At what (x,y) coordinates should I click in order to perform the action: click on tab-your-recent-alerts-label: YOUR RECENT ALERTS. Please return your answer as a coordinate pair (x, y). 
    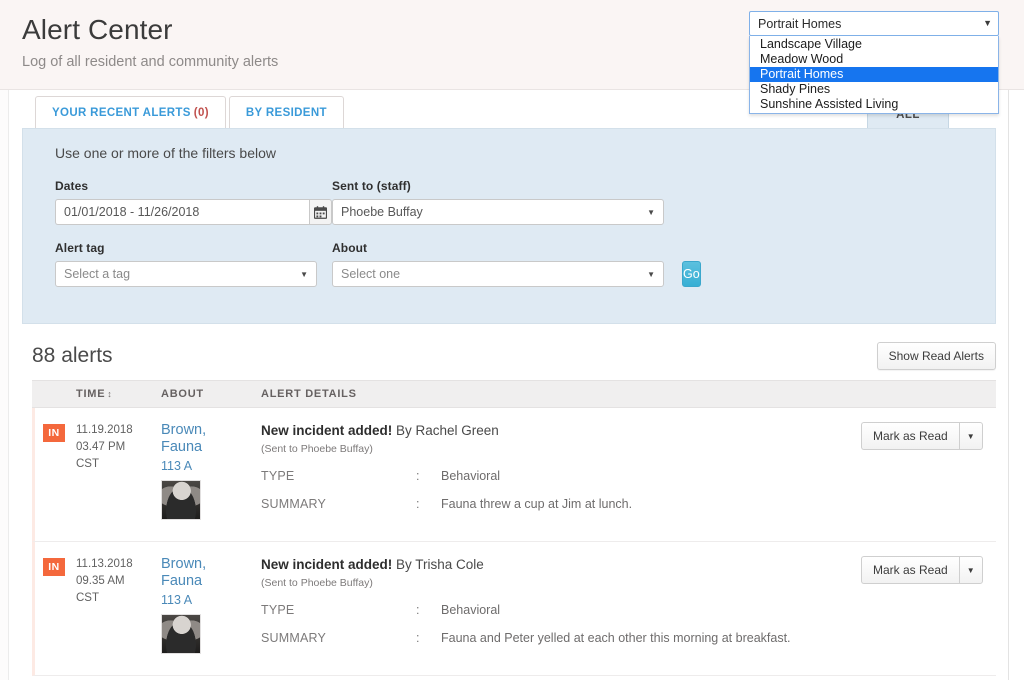
    Looking at the image, I should click on (121, 112).